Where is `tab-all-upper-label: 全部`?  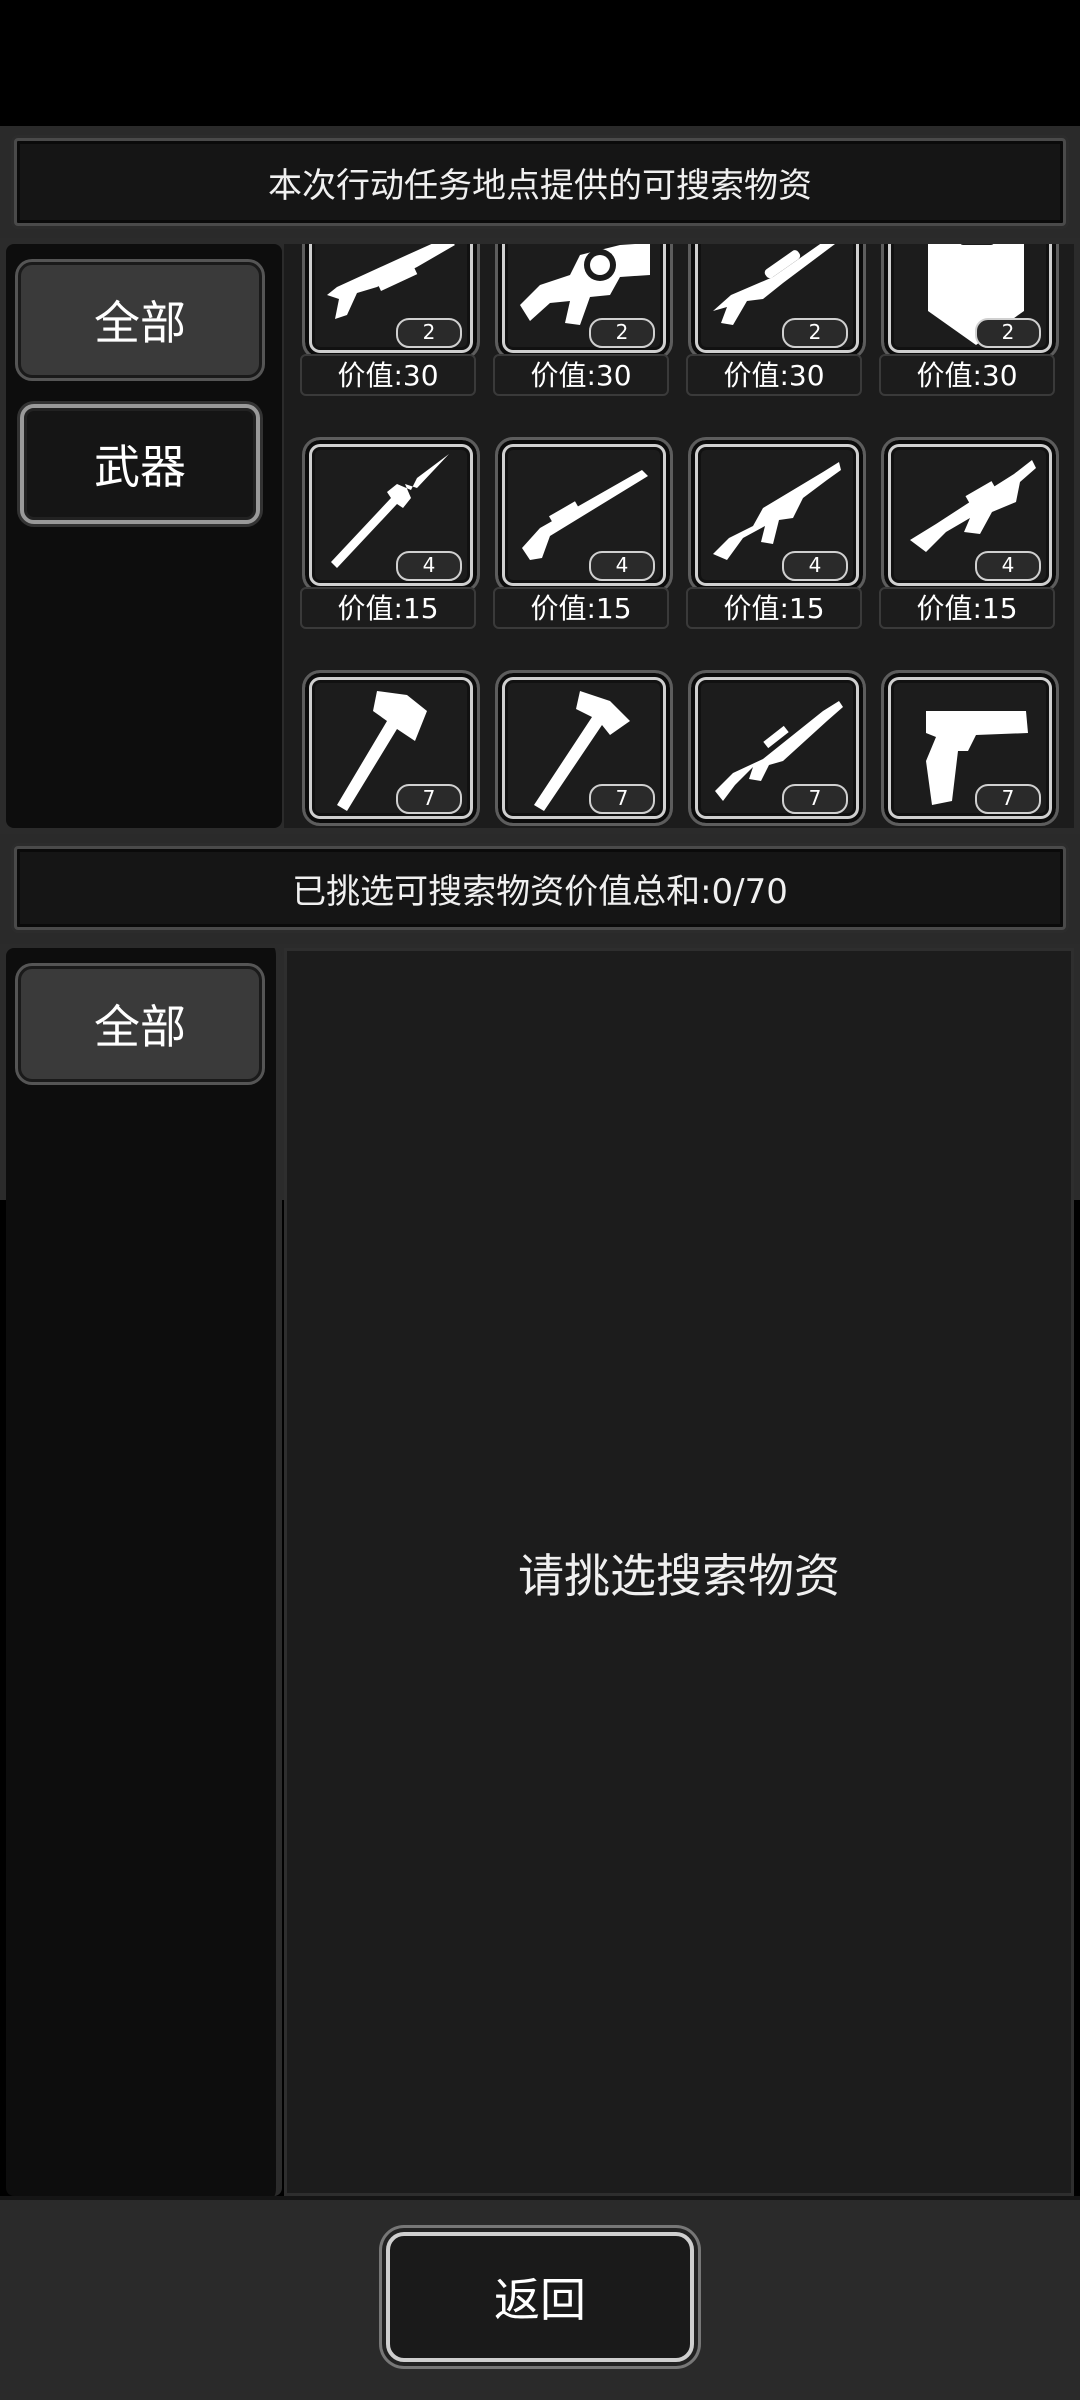
tab-all-upper-label: 全部 is located at coordinates (140, 323).